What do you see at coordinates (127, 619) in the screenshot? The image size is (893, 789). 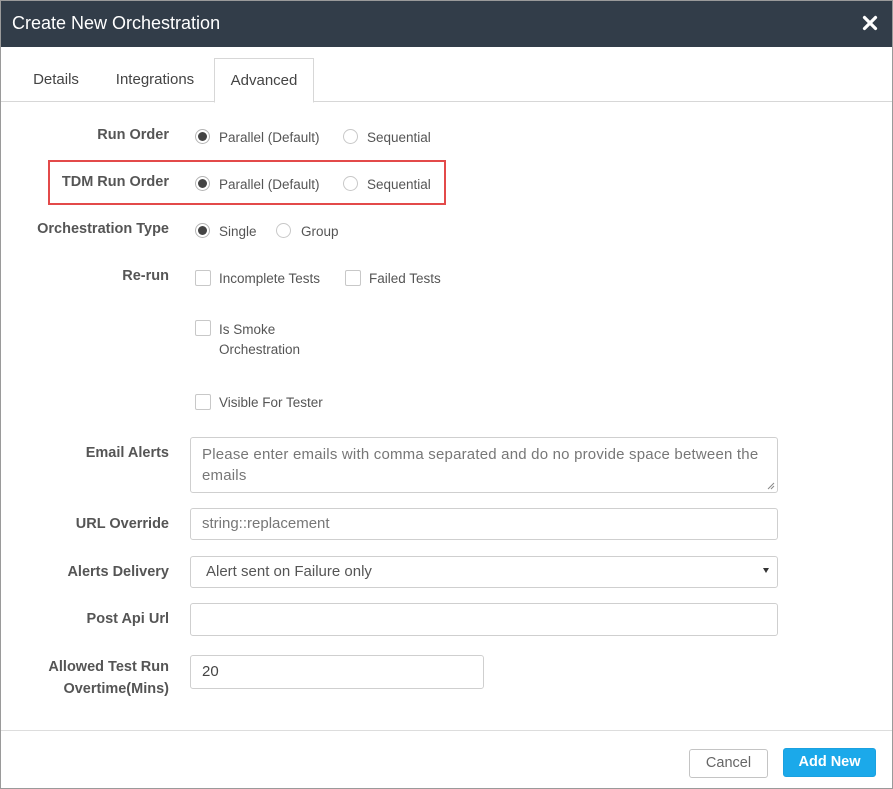 I see `post-api-url-label: Post Api Url` at bounding box center [127, 619].